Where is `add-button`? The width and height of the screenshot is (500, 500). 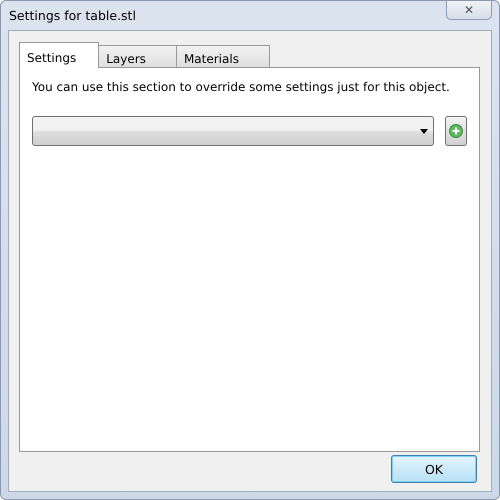
add-button is located at coordinates (456, 131).